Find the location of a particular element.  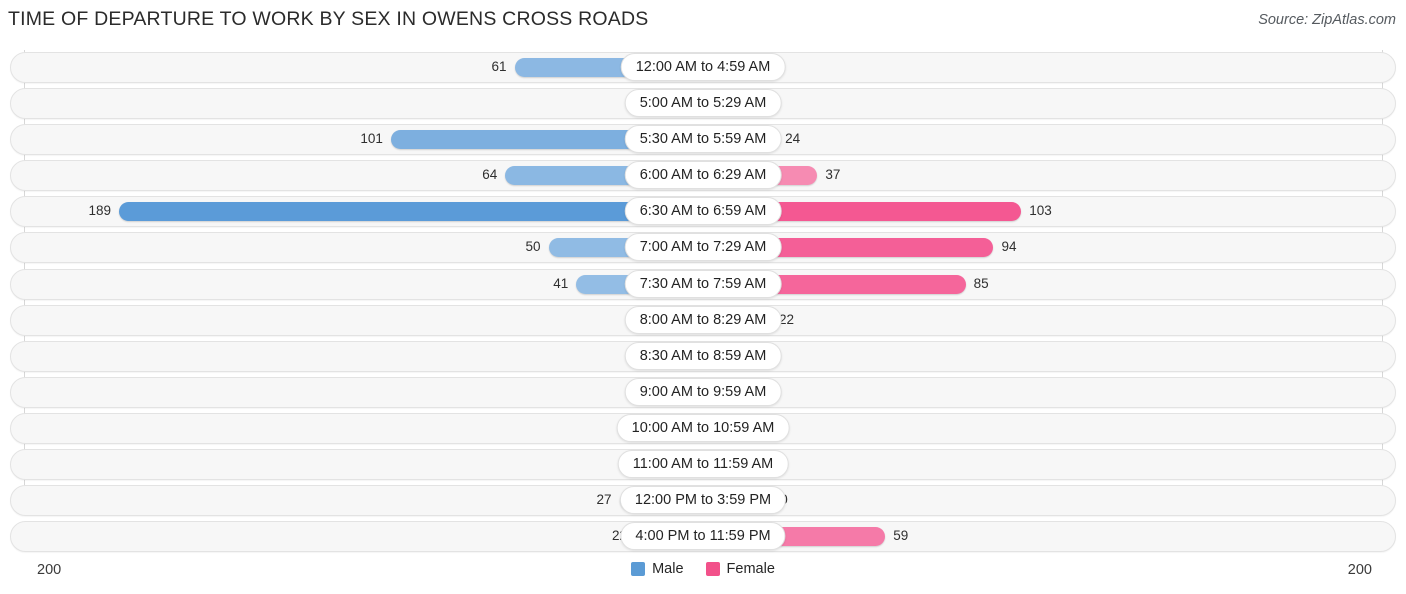

category-label-pill: 8:00 AM to 8:29 AM is located at coordinates (703, 319).